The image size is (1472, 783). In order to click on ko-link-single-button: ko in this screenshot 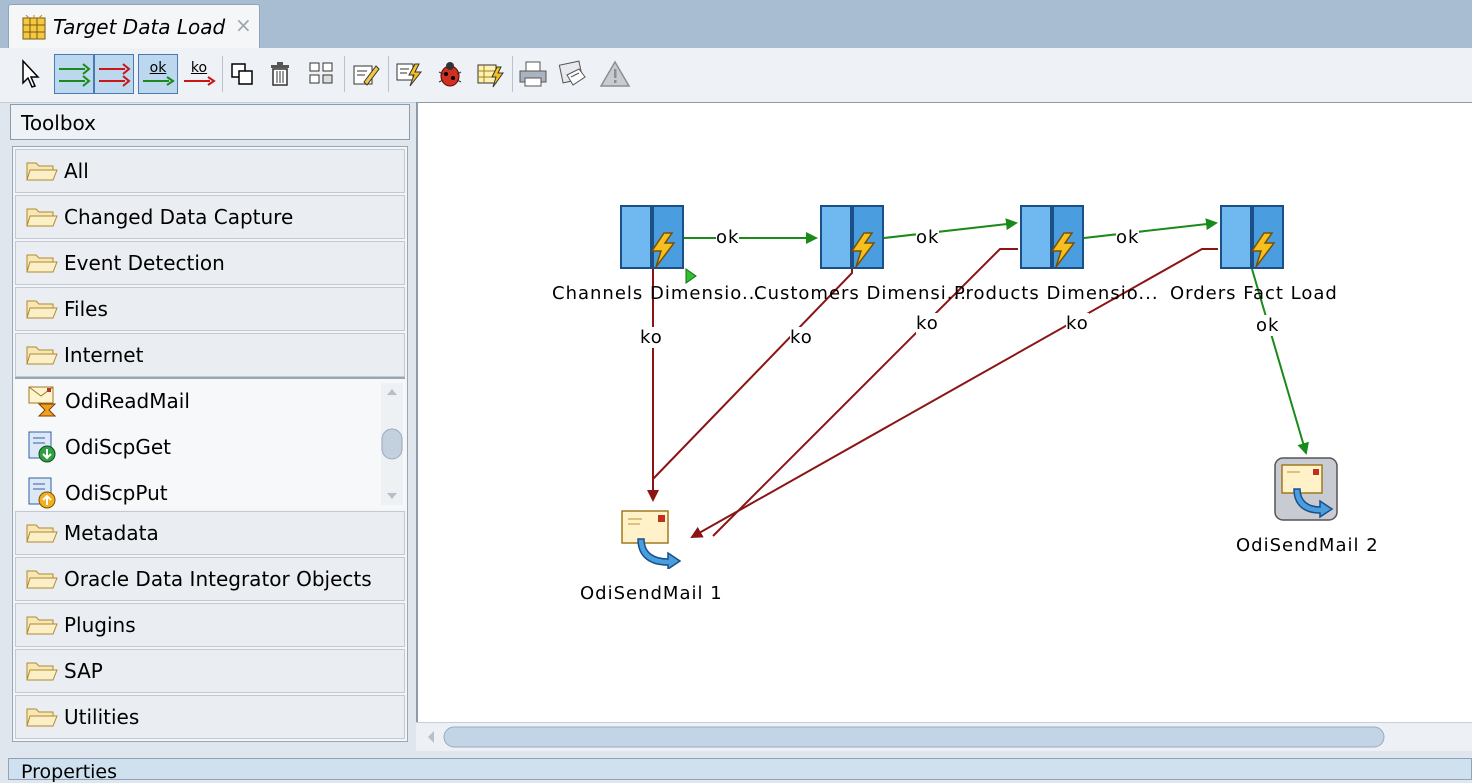, I will do `click(199, 74)`.